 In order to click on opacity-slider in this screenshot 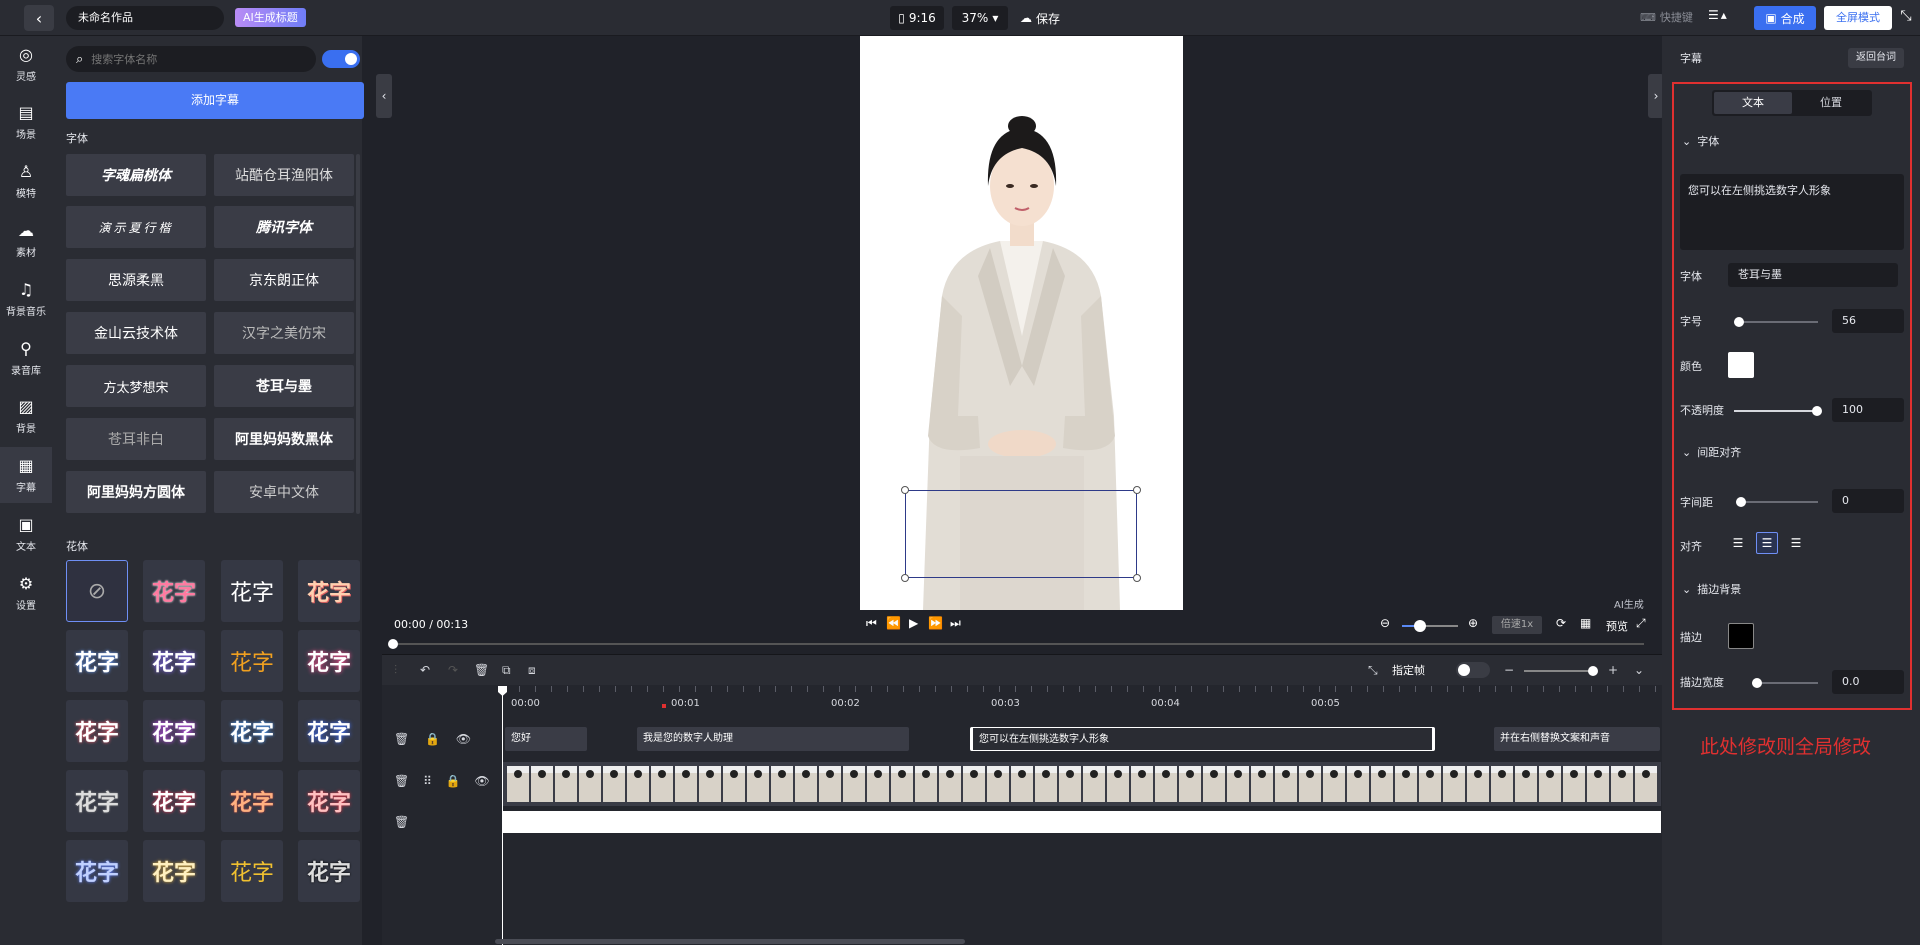, I will do `click(1778, 411)`.